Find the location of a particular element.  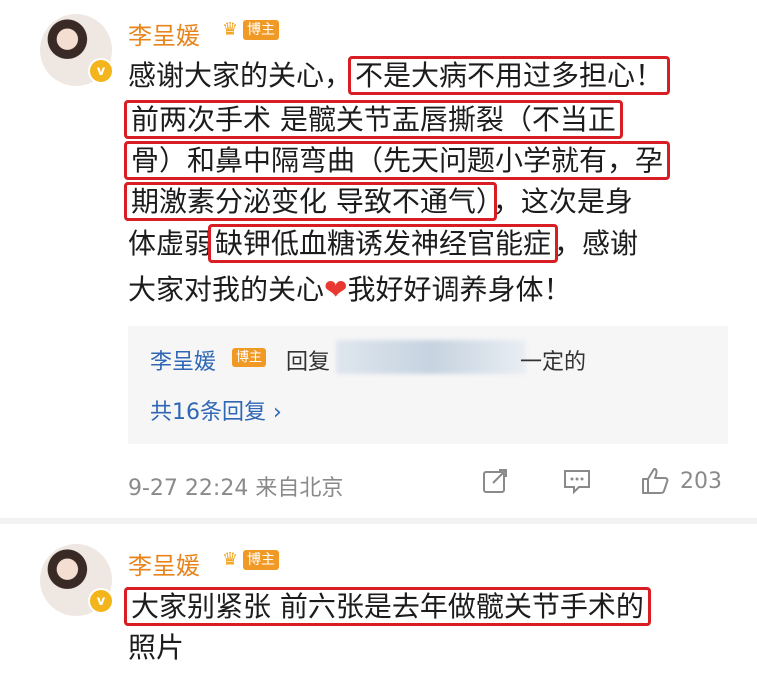

comment-text-line: 前两次手术 是髋关节盂唇撕裂（不当正 is located at coordinates (373, 119).